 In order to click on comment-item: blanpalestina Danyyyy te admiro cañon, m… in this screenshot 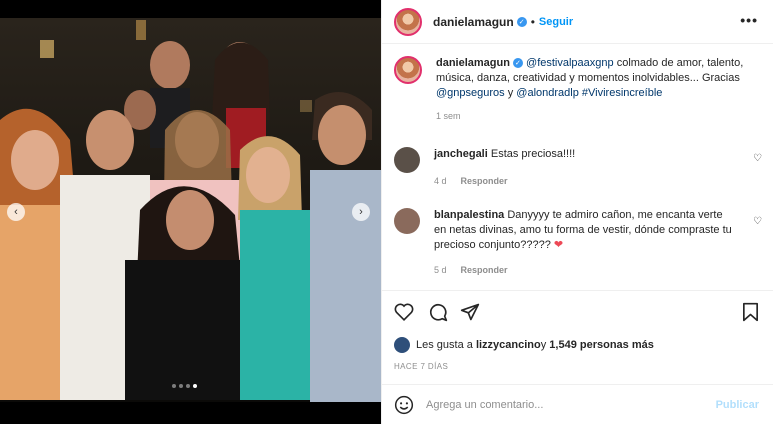, I will do `click(579, 243)`.